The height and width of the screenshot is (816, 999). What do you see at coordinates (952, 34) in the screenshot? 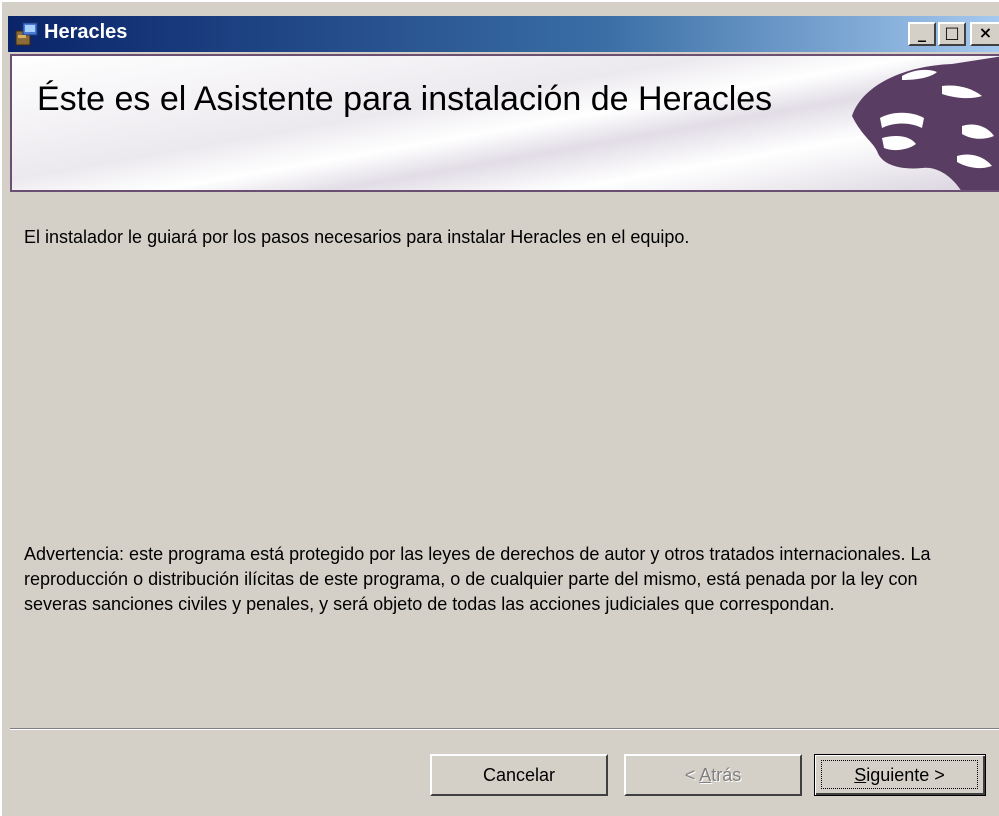
I see `maximize-button: □` at bounding box center [952, 34].